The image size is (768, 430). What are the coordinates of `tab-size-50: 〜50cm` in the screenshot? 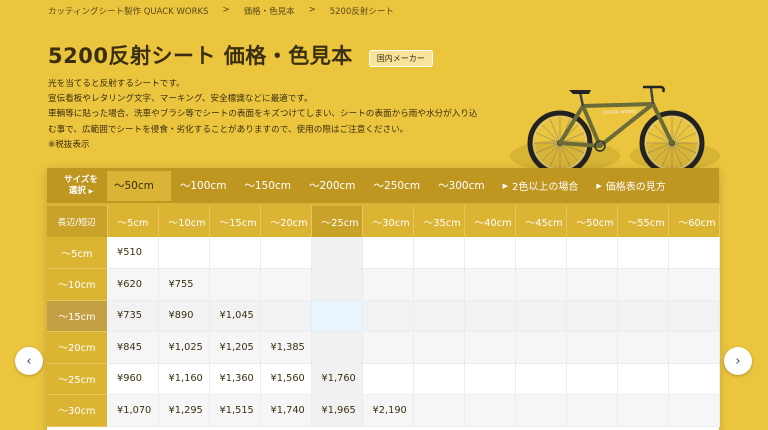 It's located at (139, 185).